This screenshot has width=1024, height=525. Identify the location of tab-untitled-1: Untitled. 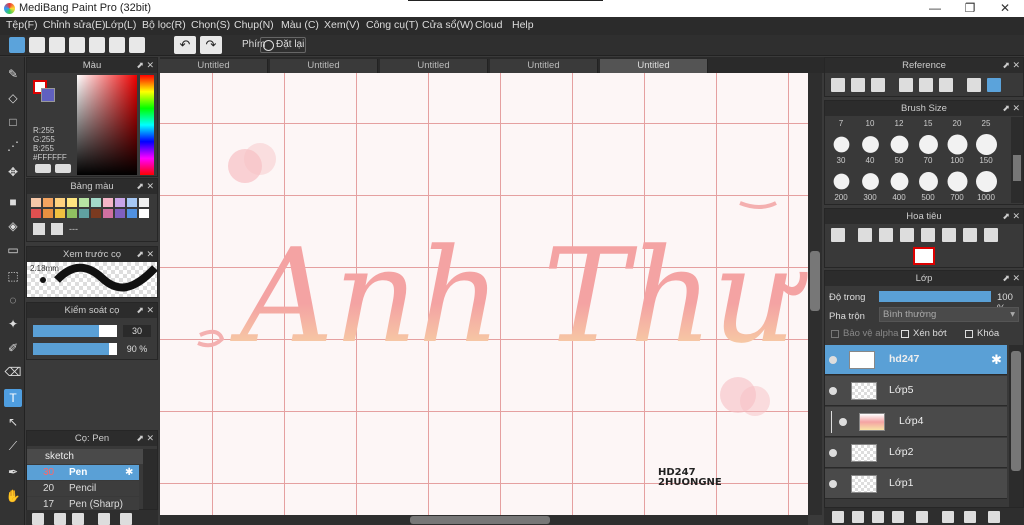
(214, 66).